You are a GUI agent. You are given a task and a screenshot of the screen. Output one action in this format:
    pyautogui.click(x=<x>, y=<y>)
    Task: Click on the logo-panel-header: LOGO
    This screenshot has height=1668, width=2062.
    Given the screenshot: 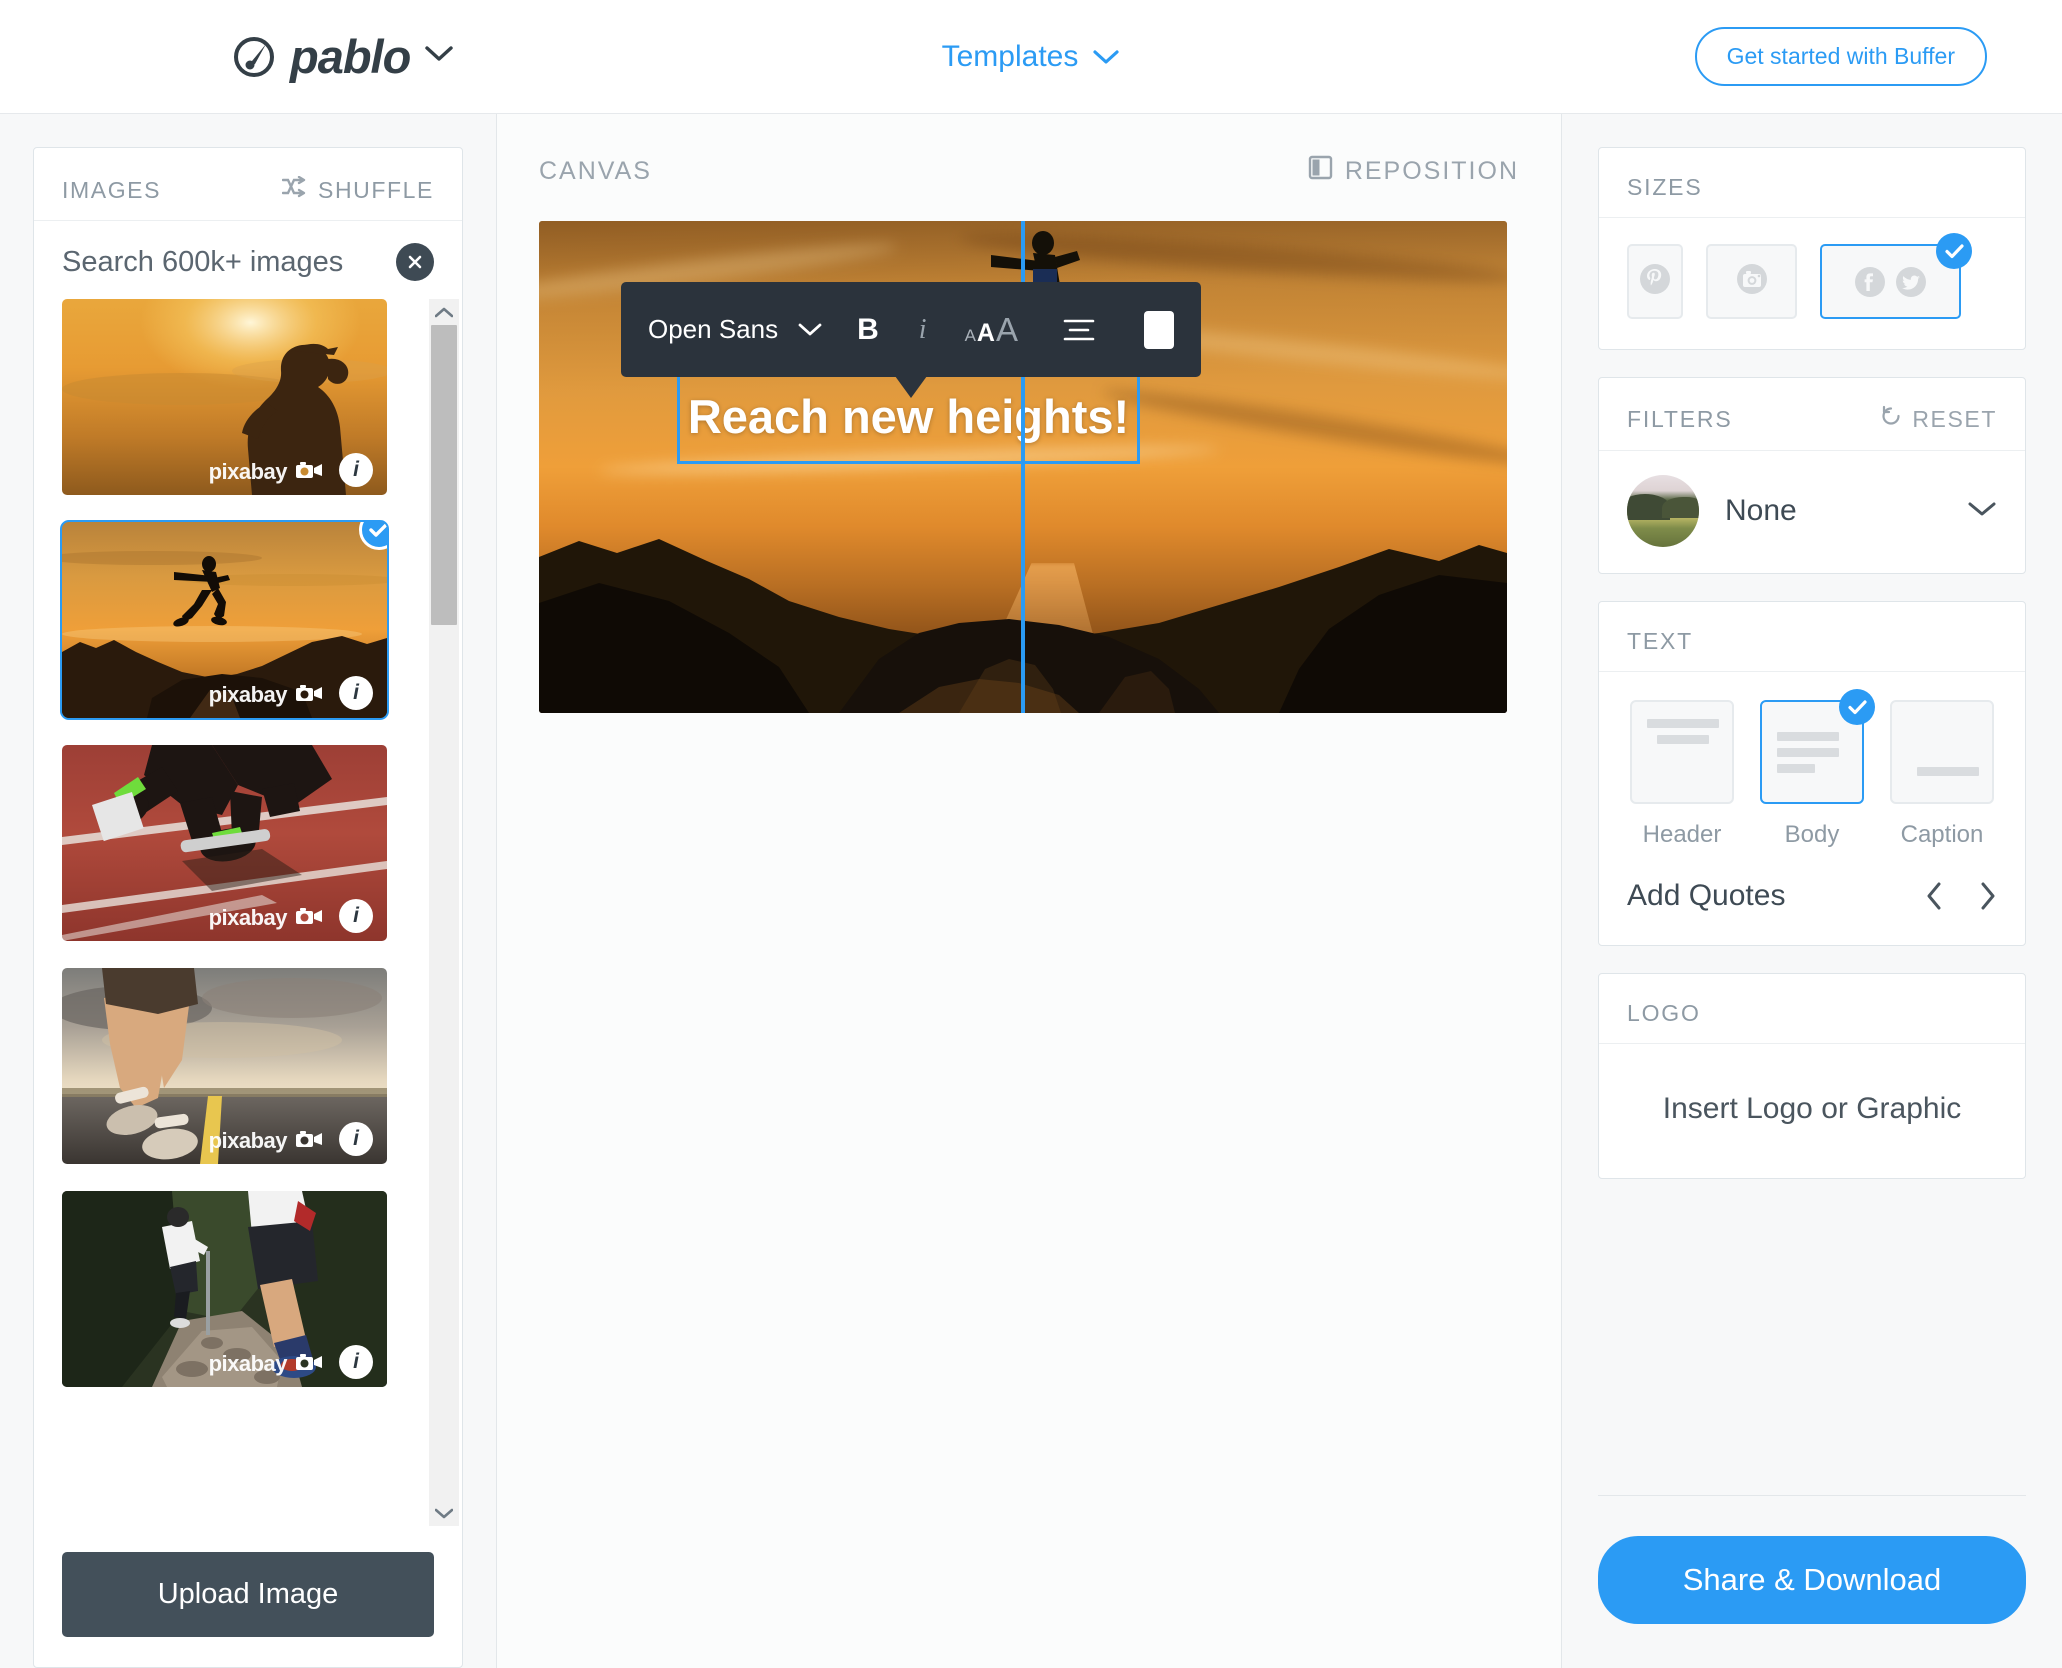 What is the action you would take?
    pyautogui.click(x=1812, y=1009)
    